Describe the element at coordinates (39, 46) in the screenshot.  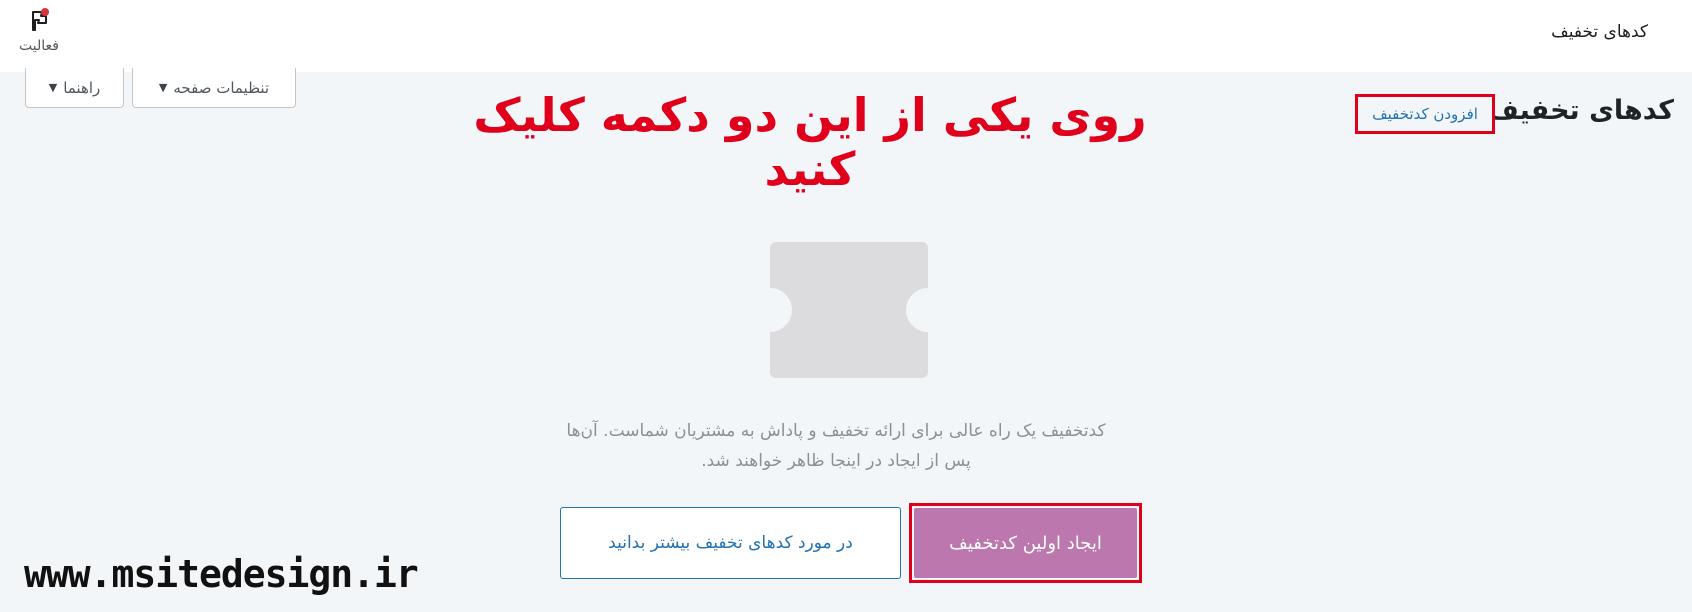
I see `activity-label: فعالیت` at that location.